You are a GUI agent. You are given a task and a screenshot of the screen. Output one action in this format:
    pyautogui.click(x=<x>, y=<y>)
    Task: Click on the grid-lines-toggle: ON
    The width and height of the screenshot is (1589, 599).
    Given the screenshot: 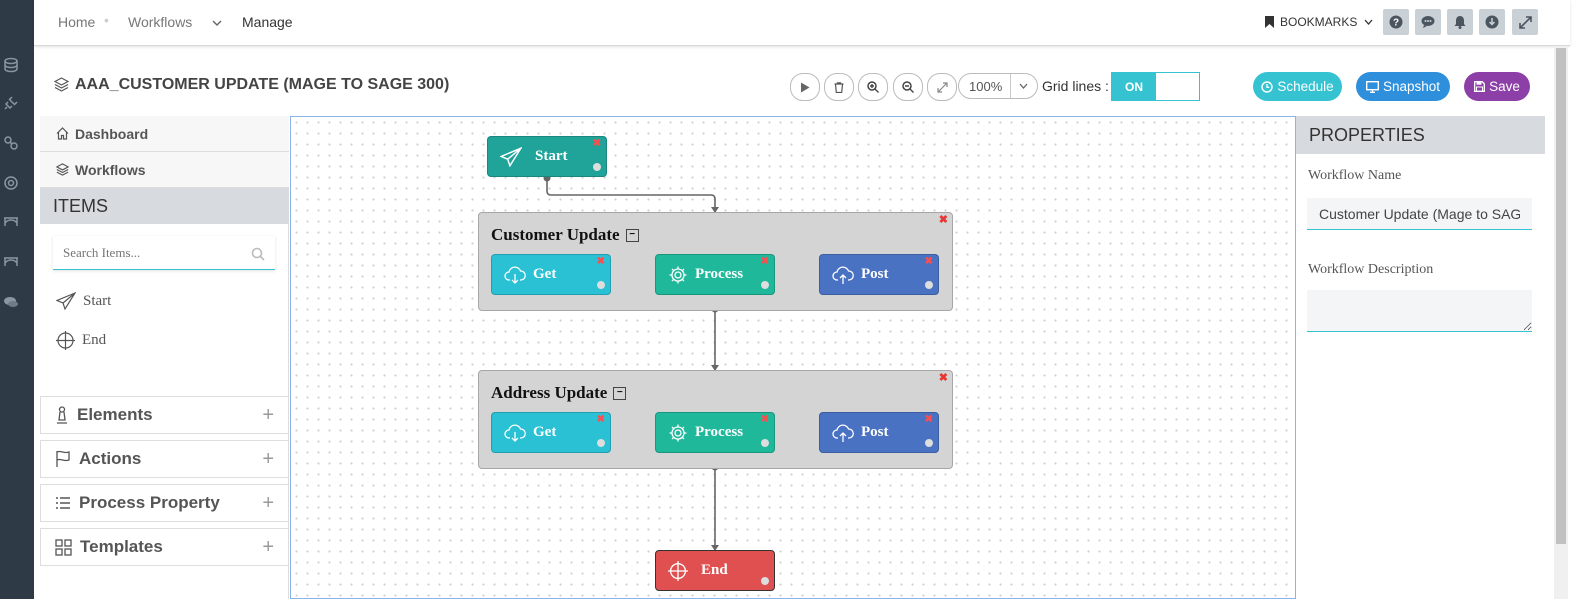 What is the action you would take?
    pyautogui.click(x=1155, y=86)
    